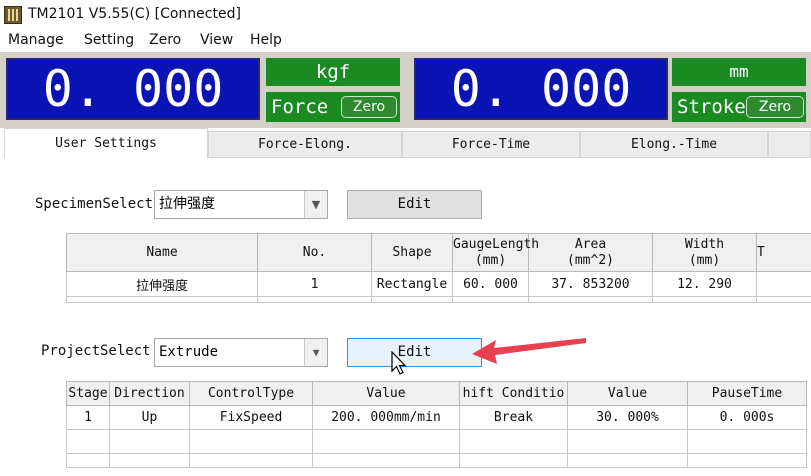  Describe the element at coordinates (109, 40) in the screenshot. I see `menu-setting: Setting` at that location.